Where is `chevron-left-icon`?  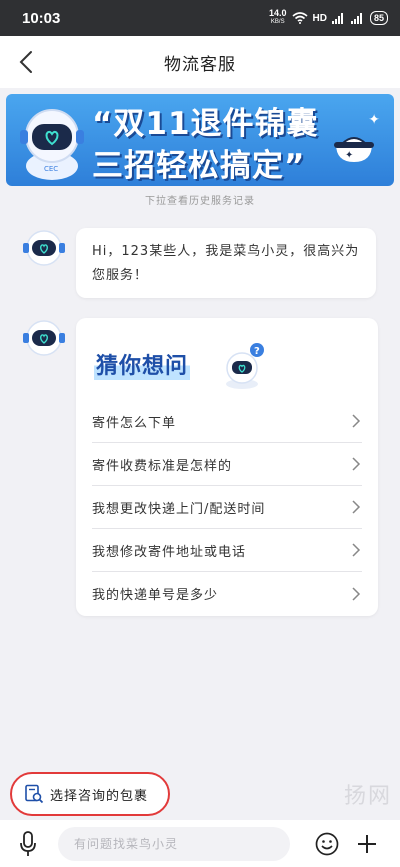
chevron-left-icon is located at coordinates (25, 62).